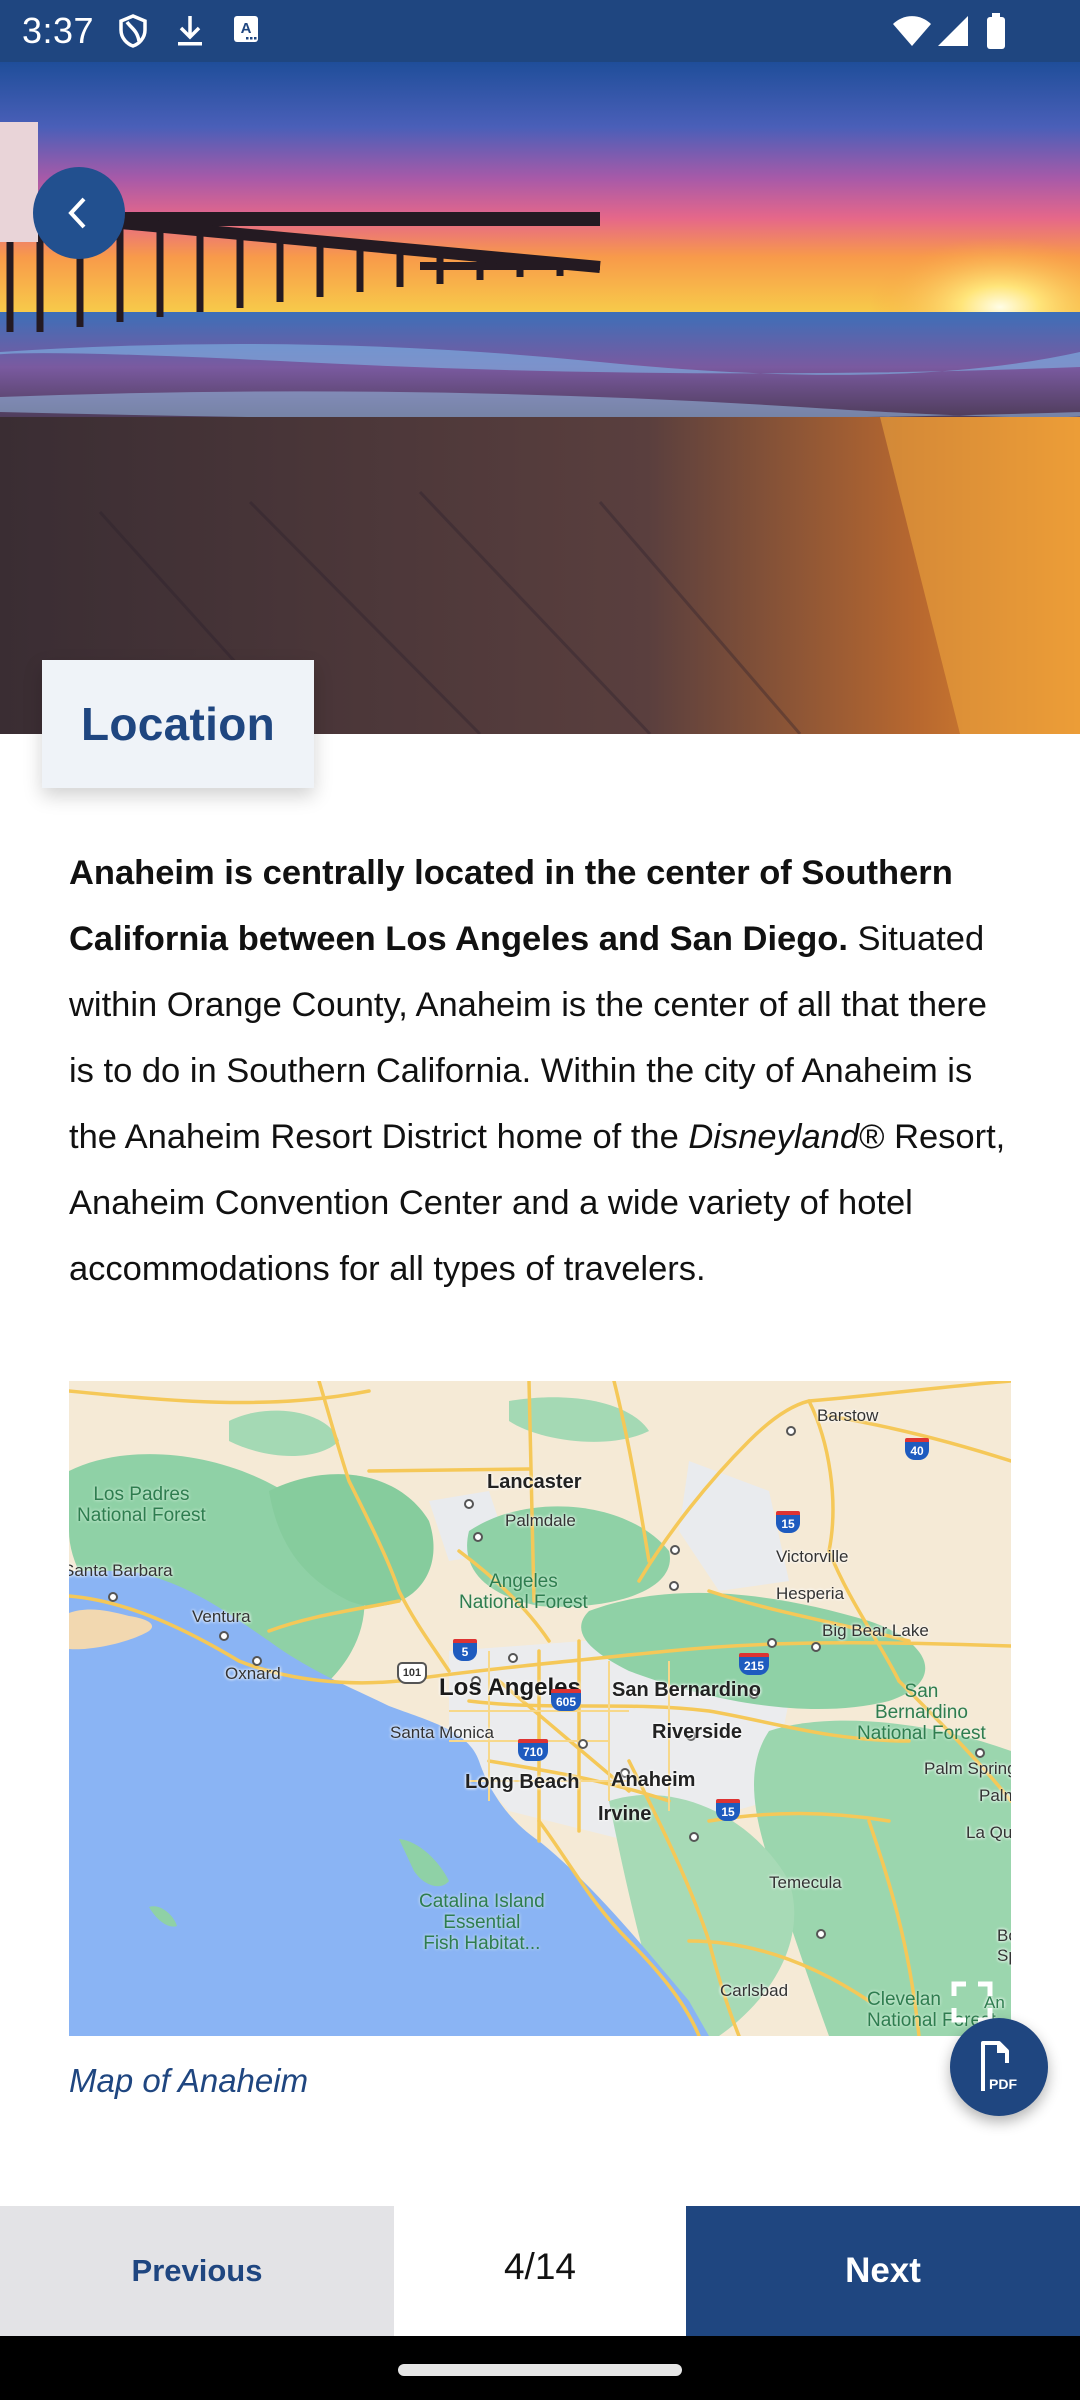  Describe the element at coordinates (58, 30) in the screenshot. I see `status-time: 3:37` at that location.